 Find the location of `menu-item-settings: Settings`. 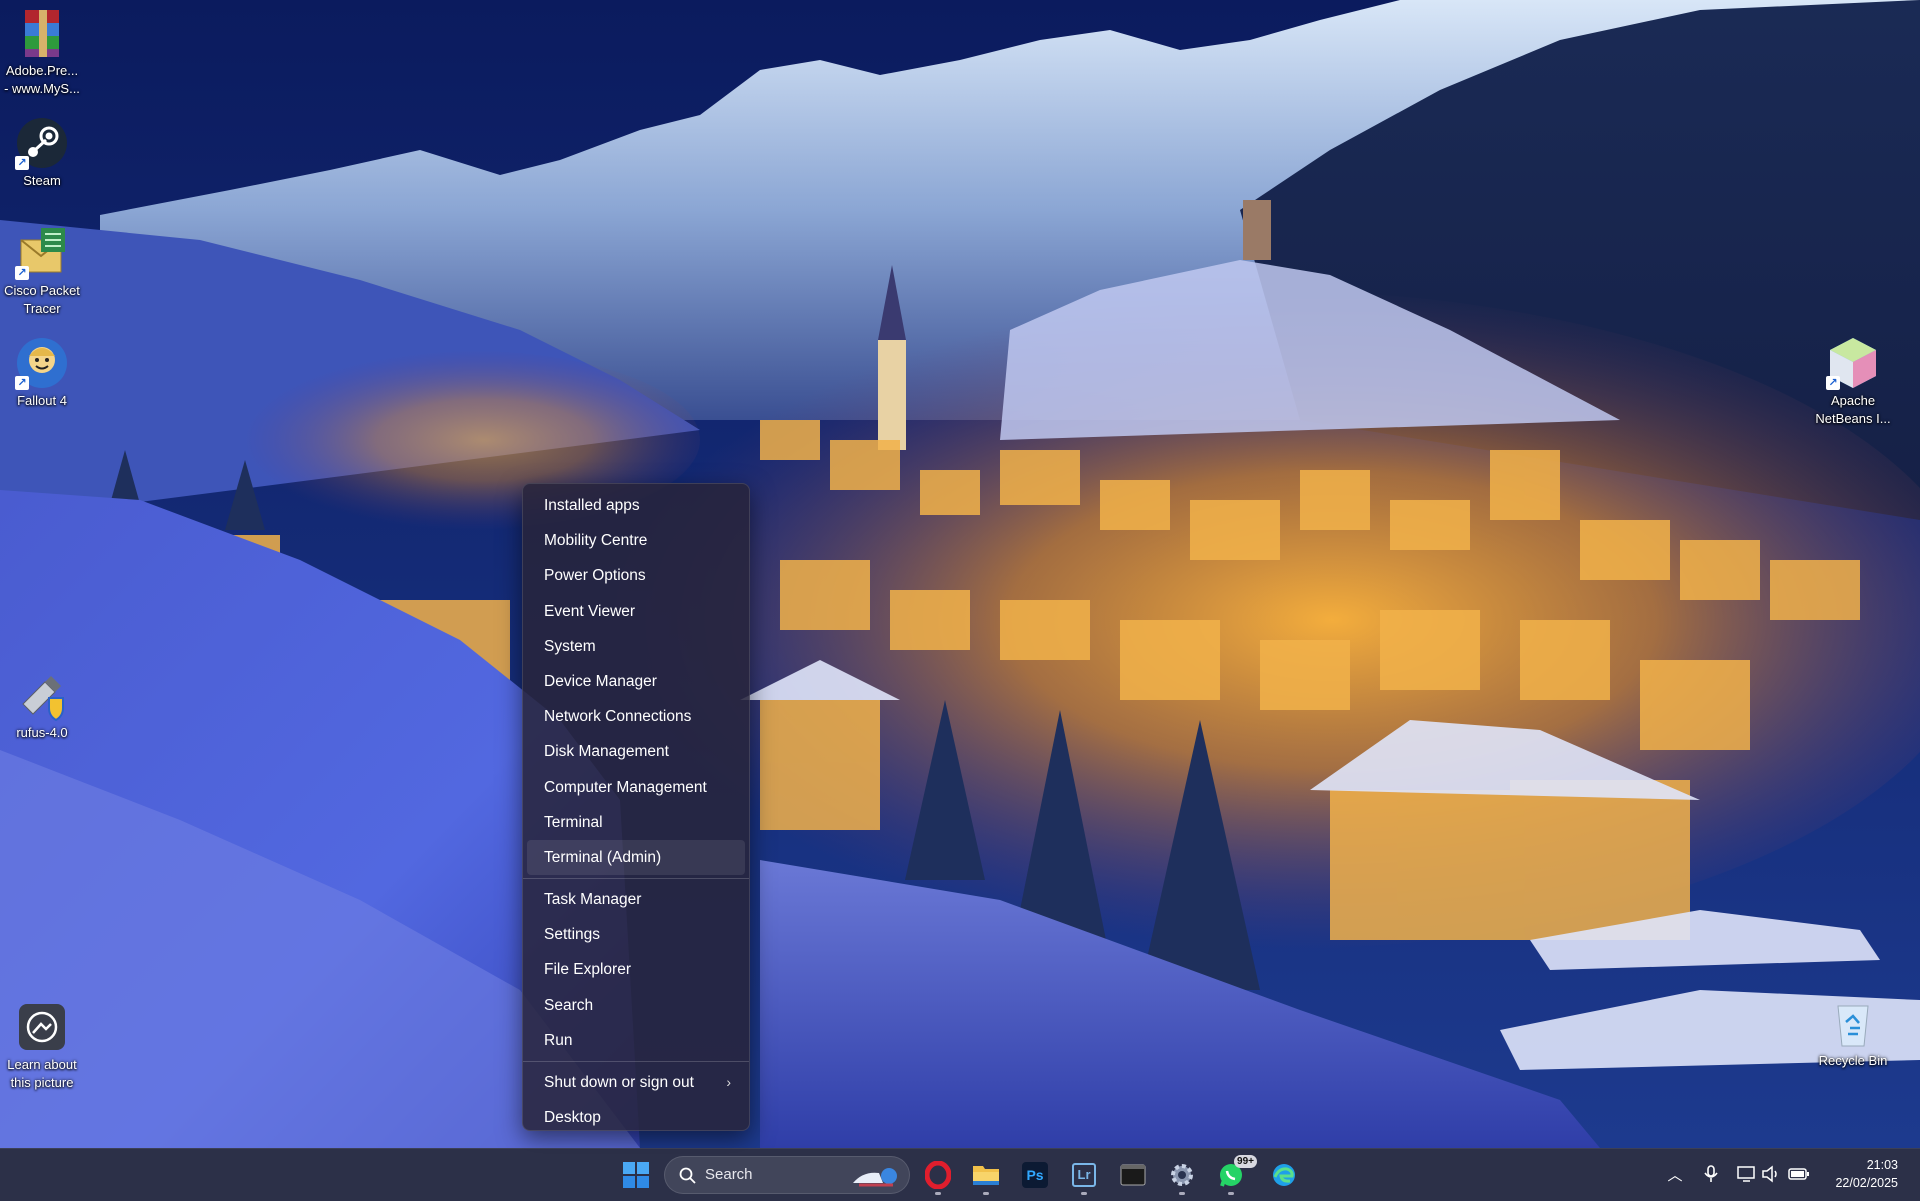

menu-item-settings: Settings is located at coordinates (636, 934).